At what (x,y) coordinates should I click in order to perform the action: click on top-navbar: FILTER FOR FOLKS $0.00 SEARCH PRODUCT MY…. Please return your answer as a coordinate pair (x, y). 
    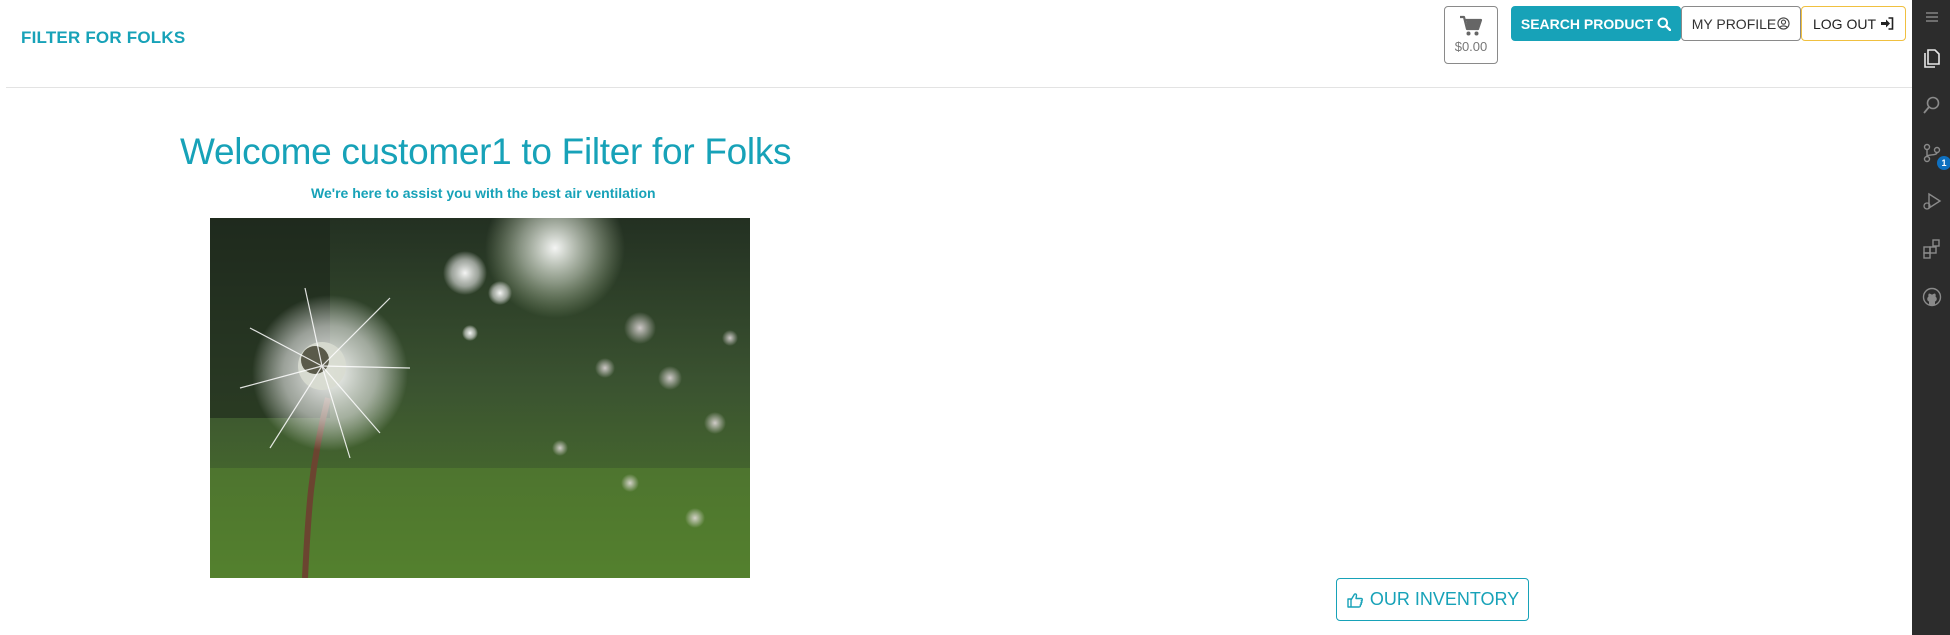
    Looking at the image, I should click on (959, 44).